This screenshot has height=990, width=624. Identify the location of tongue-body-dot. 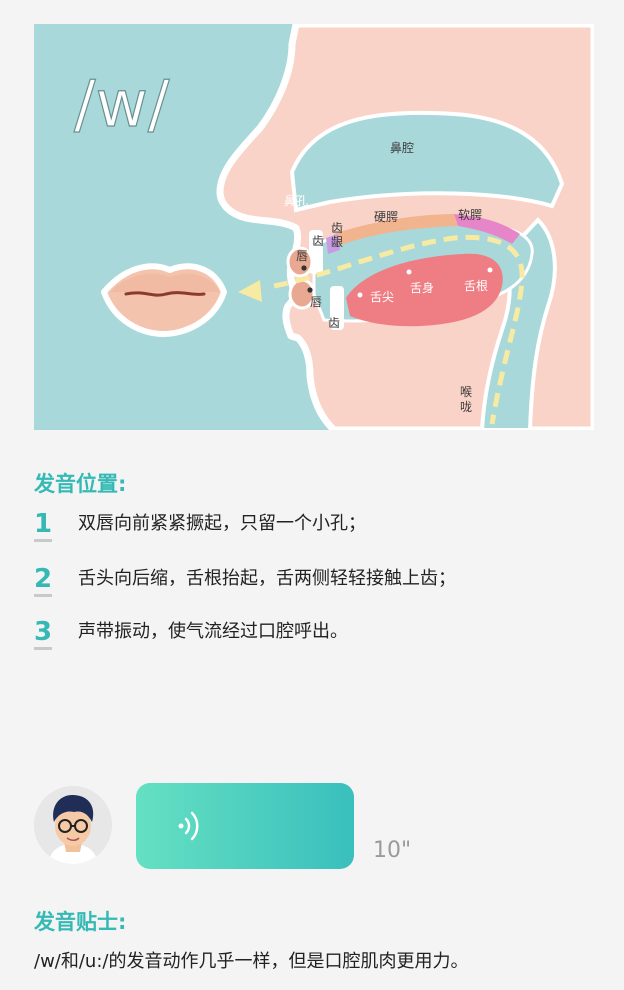
(409, 272).